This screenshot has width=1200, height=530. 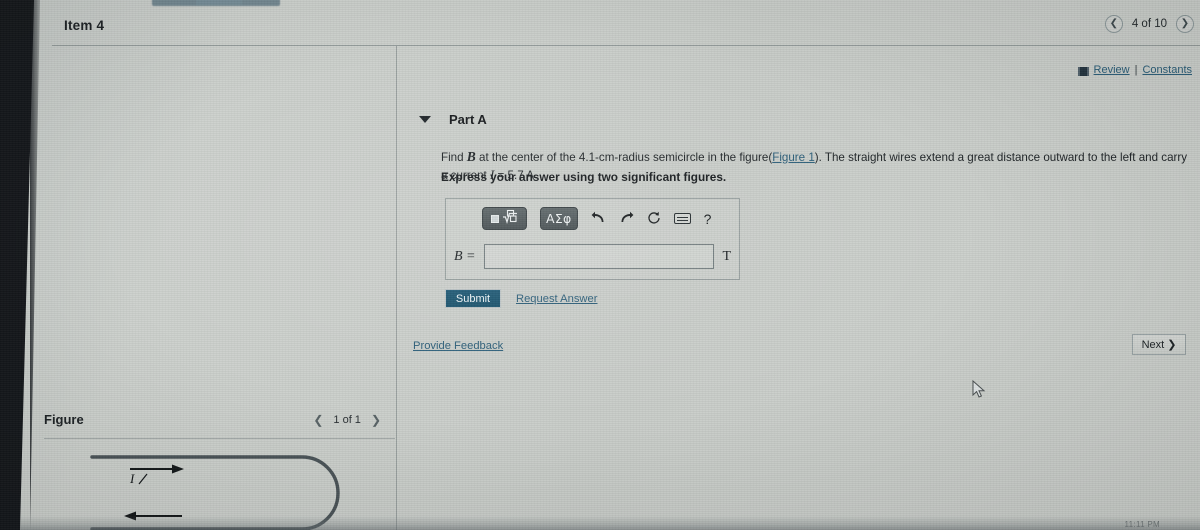 What do you see at coordinates (425, 119) in the screenshot?
I see `caret-down-icon` at bounding box center [425, 119].